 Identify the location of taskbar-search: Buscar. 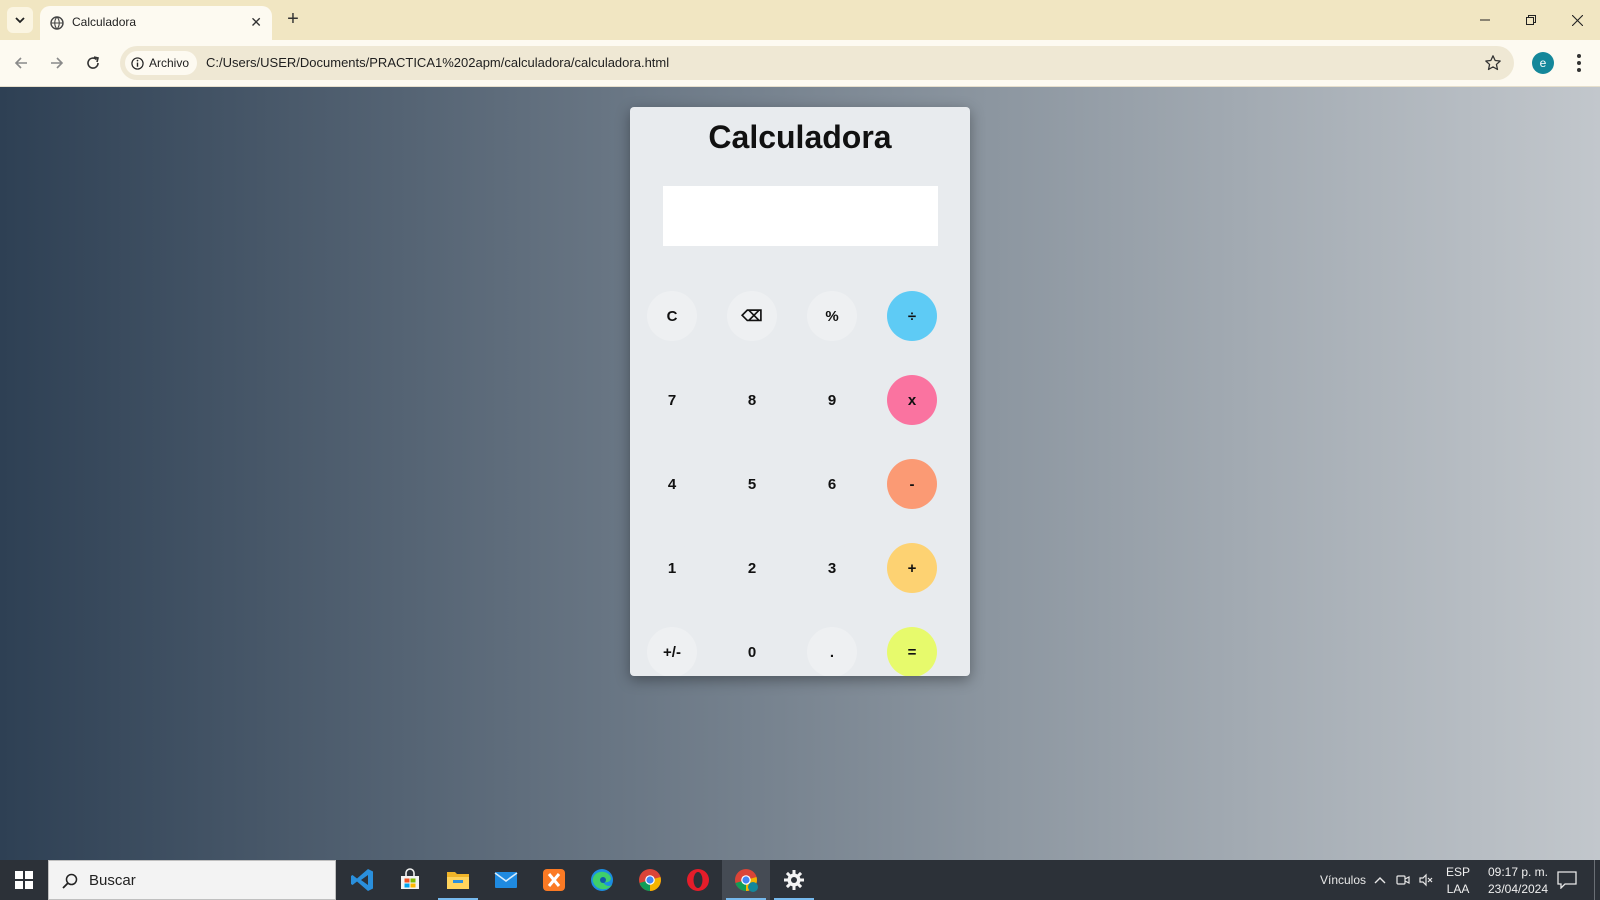
(192, 880).